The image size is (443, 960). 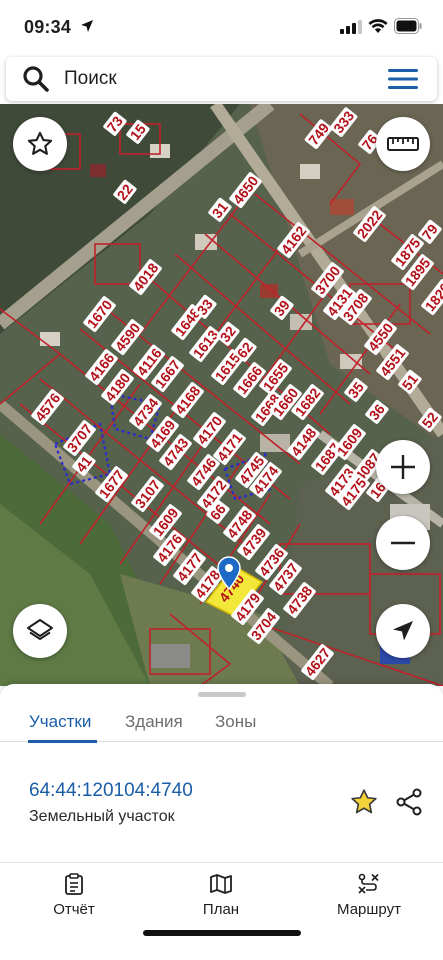 What do you see at coordinates (229, 573) in the screenshot?
I see `map-pin-icon` at bounding box center [229, 573].